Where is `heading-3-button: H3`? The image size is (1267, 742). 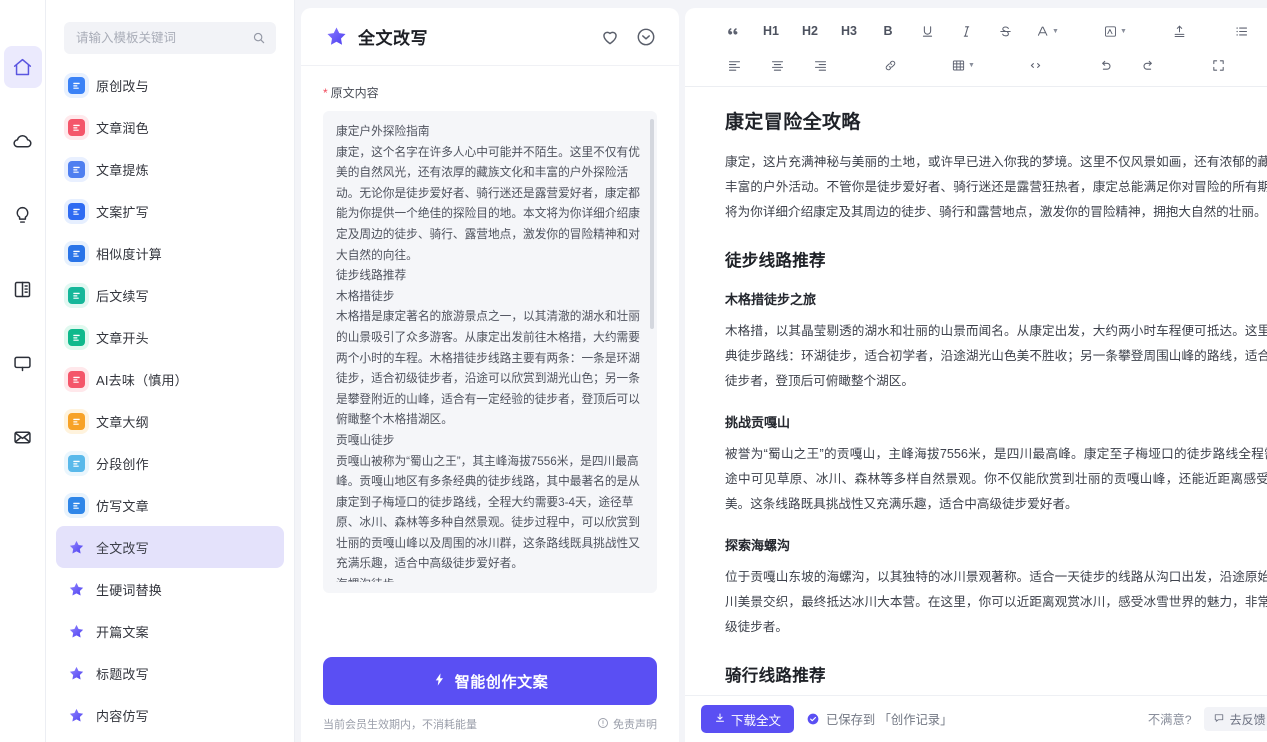
heading-3-button: H3 is located at coordinates (849, 31).